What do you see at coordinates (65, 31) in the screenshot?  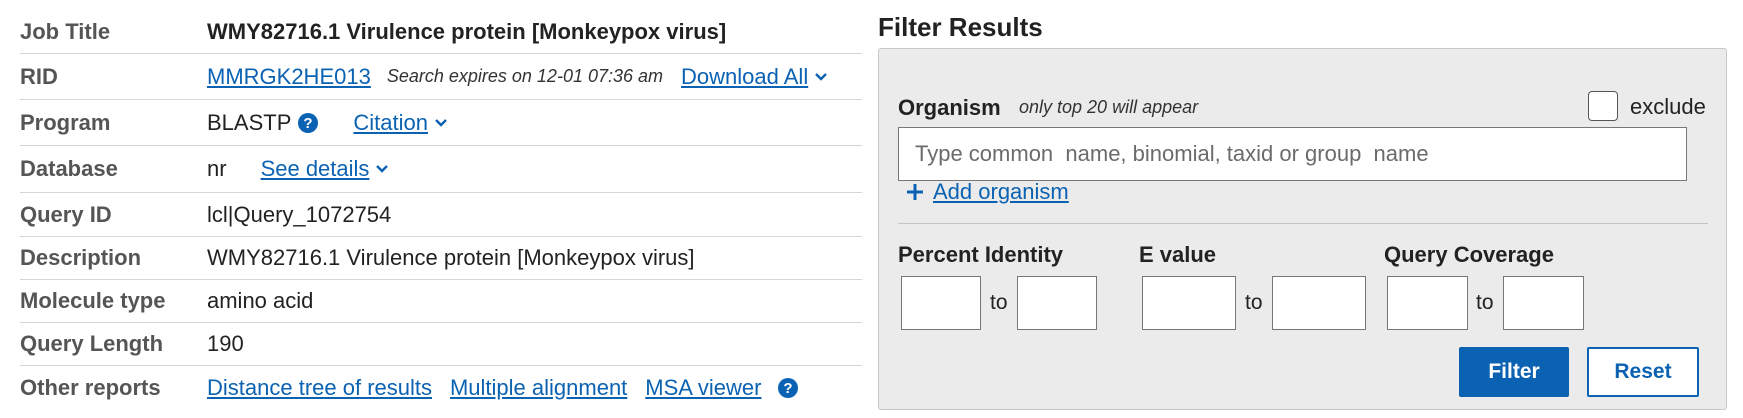 I see `job-title-label: Job Title` at bounding box center [65, 31].